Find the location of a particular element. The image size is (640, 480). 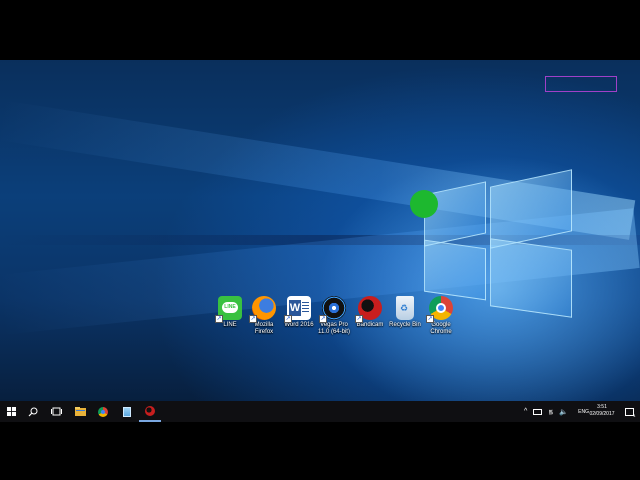

clock: 3:51 02/09/2017 is located at coordinates (602, 411).